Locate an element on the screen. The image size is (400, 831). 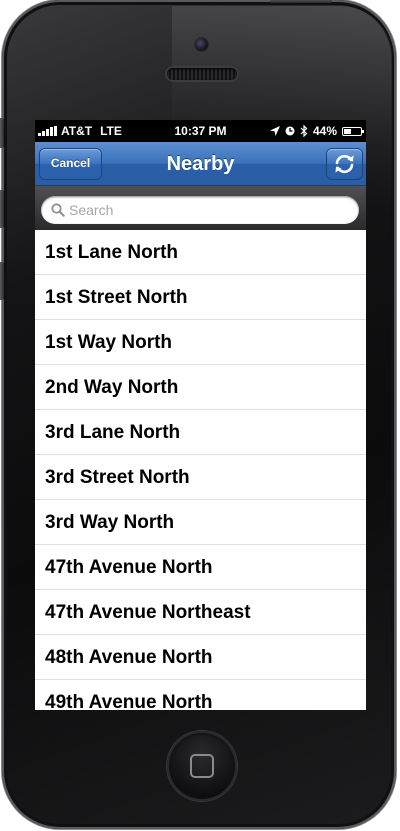
list-item: 3rd Way North is located at coordinates (200, 522).